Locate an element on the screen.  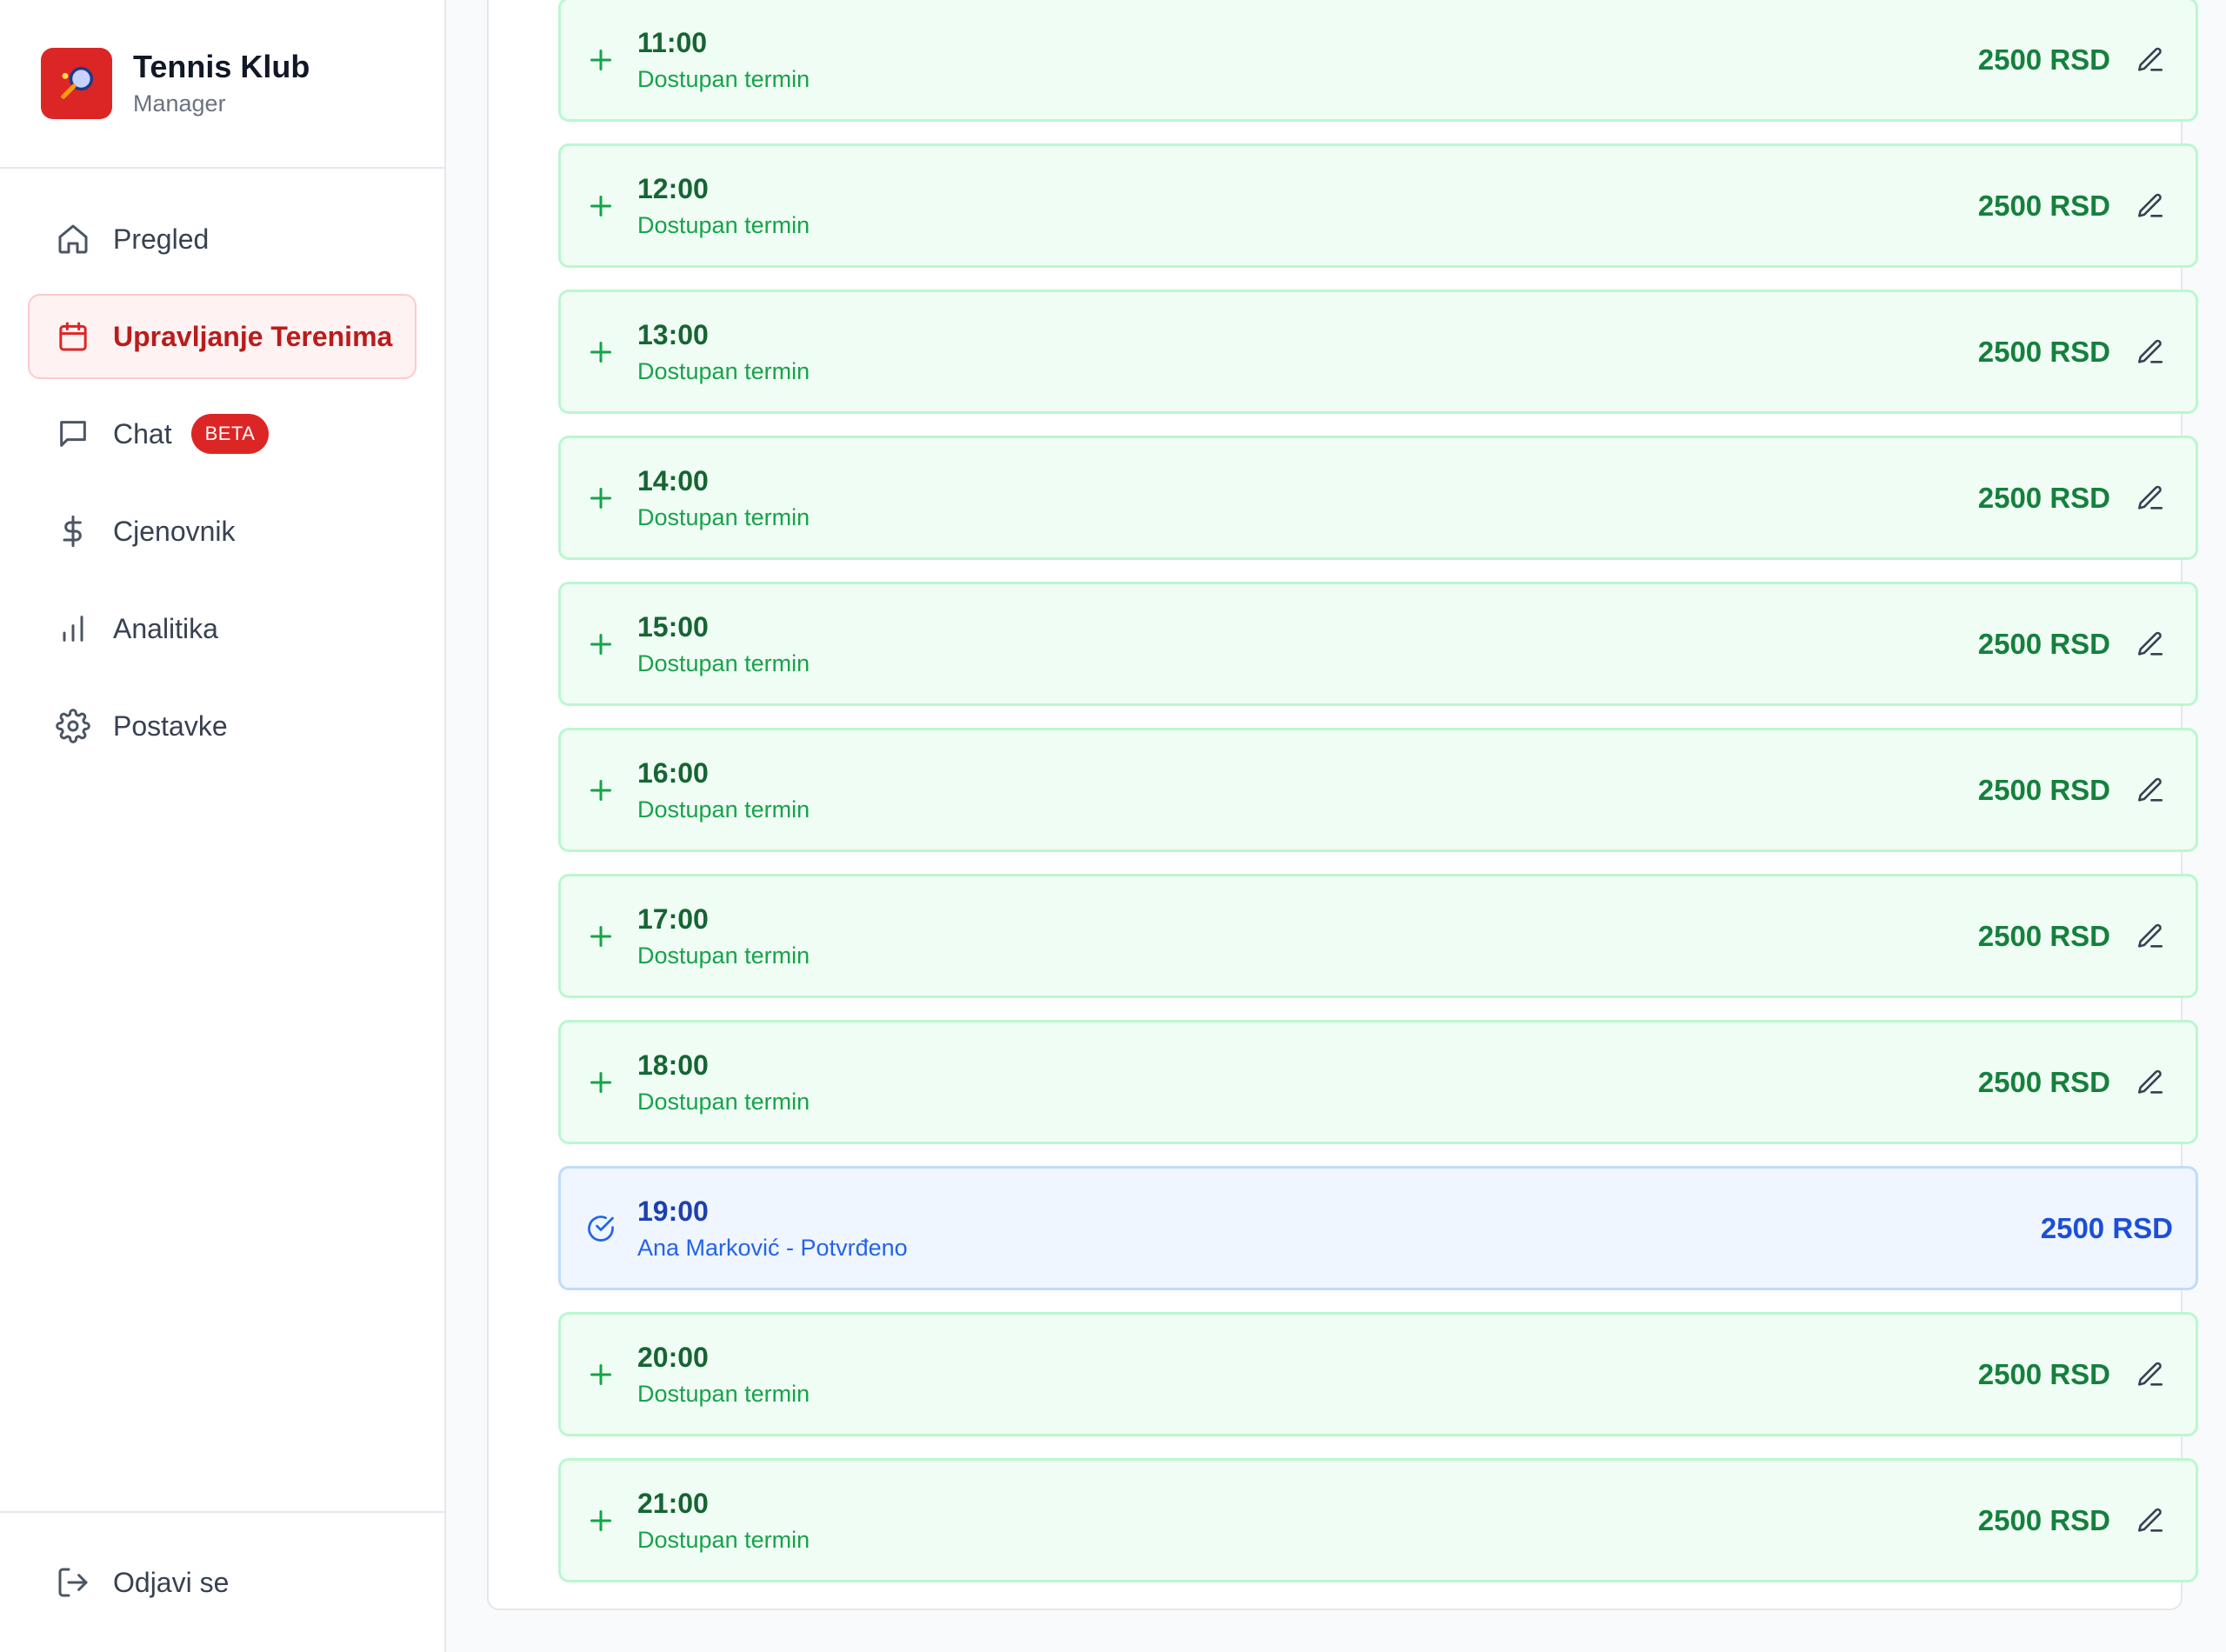
time-slot-16-00: 16:00 Dostupan termin 2500 RSD is located at coordinates (1378, 790).